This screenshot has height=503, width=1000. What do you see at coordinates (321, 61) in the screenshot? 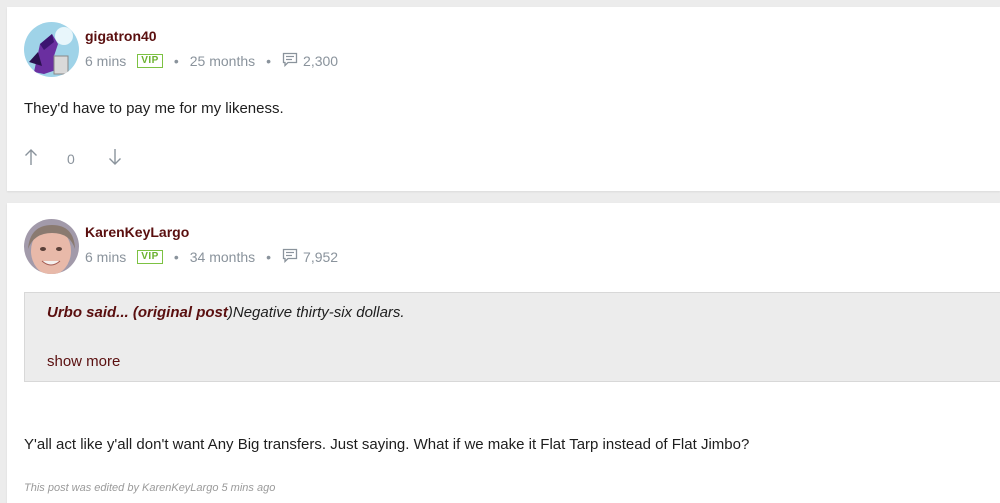
I see `post-count: 2,300` at bounding box center [321, 61].